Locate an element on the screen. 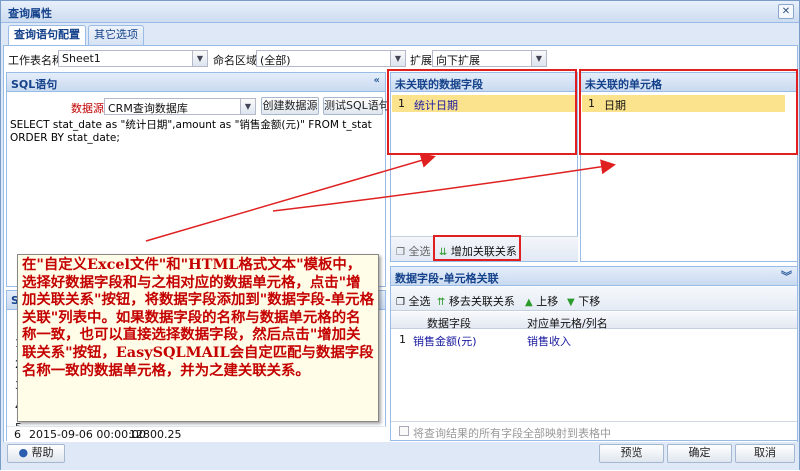 The image size is (800, 471). arrow-to-fields is located at coordinates (290, 197).